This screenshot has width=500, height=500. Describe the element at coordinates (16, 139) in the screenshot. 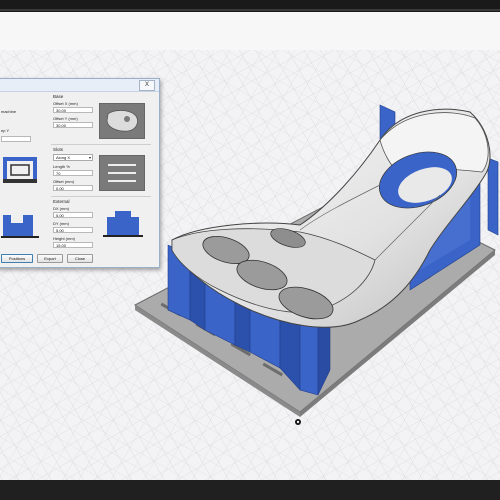

I see `step-y-field` at that location.